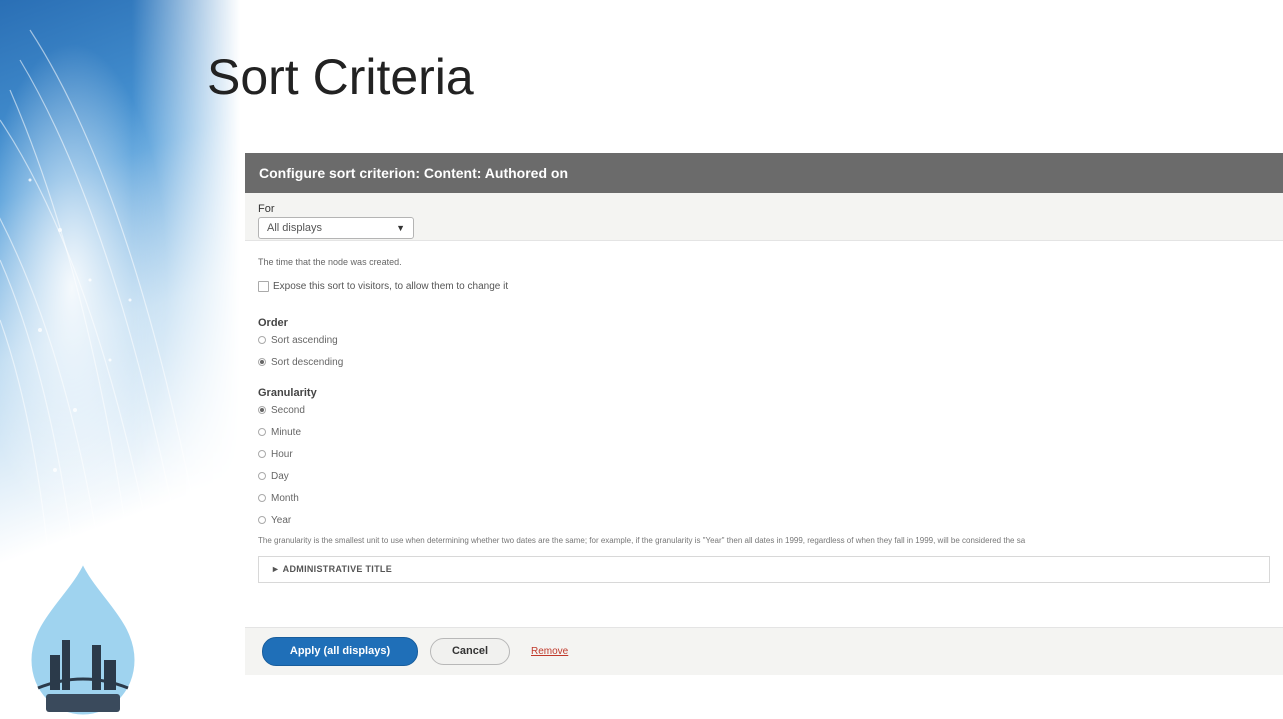 This screenshot has height=719, width=1283. What do you see at coordinates (280, 476) in the screenshot?
I see `option-label: Day` at bounding box center [280, 476].